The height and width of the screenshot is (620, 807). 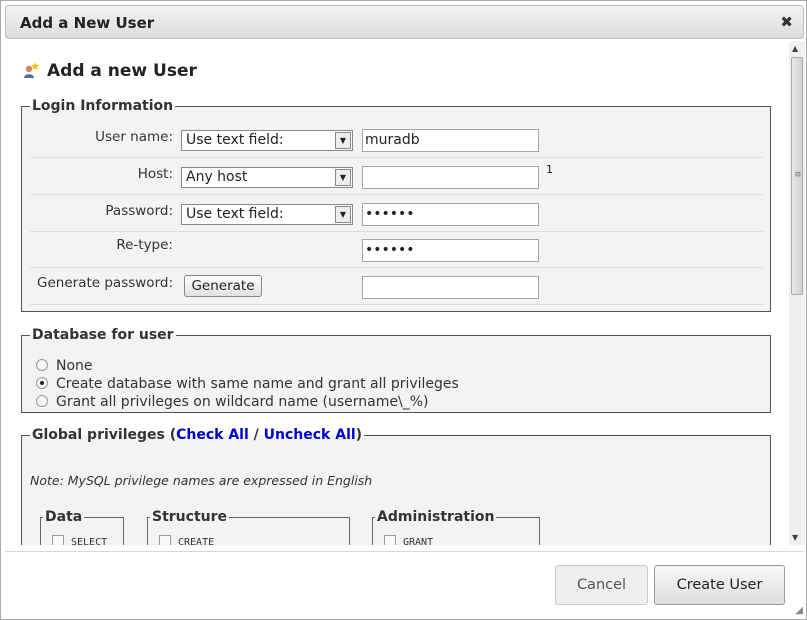 I want to click on host-input, so click(x=450, y=177).